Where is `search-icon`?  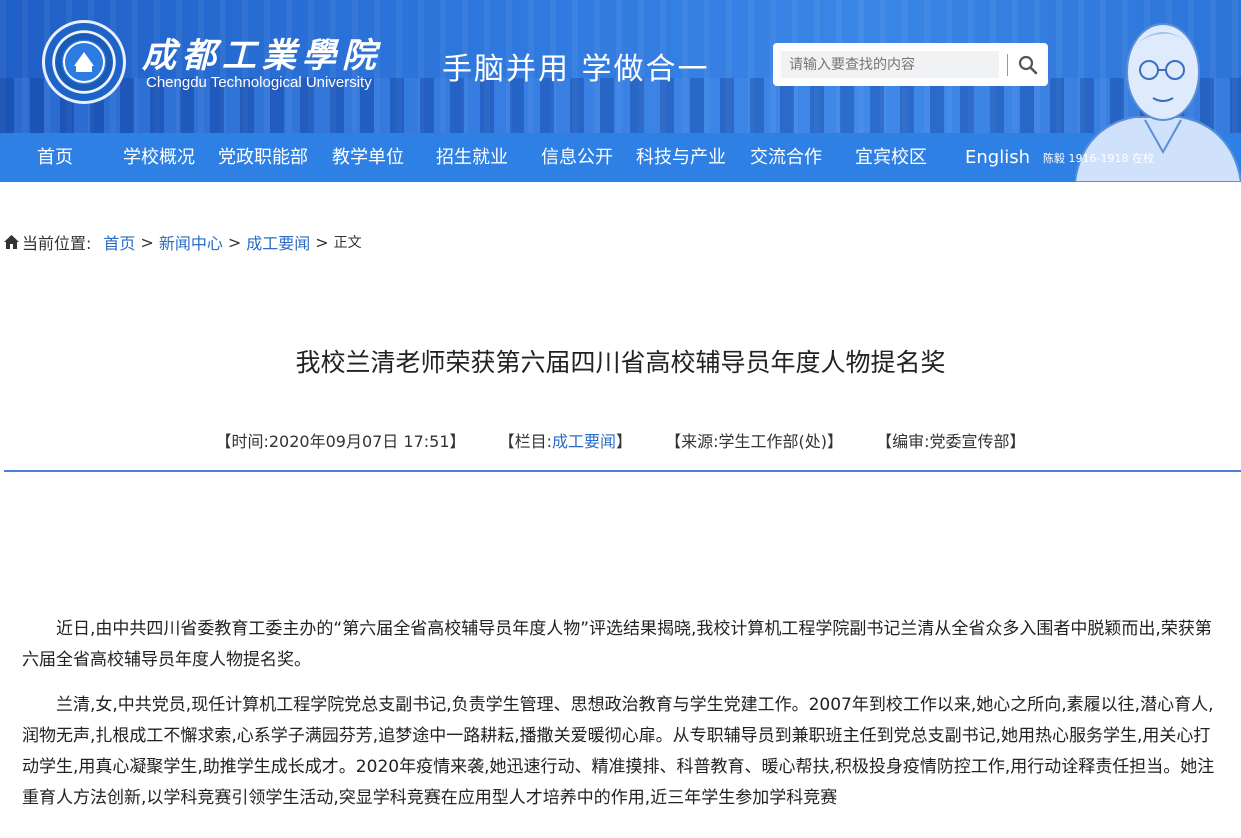
search-icon is located at coordinates (1028, 64).